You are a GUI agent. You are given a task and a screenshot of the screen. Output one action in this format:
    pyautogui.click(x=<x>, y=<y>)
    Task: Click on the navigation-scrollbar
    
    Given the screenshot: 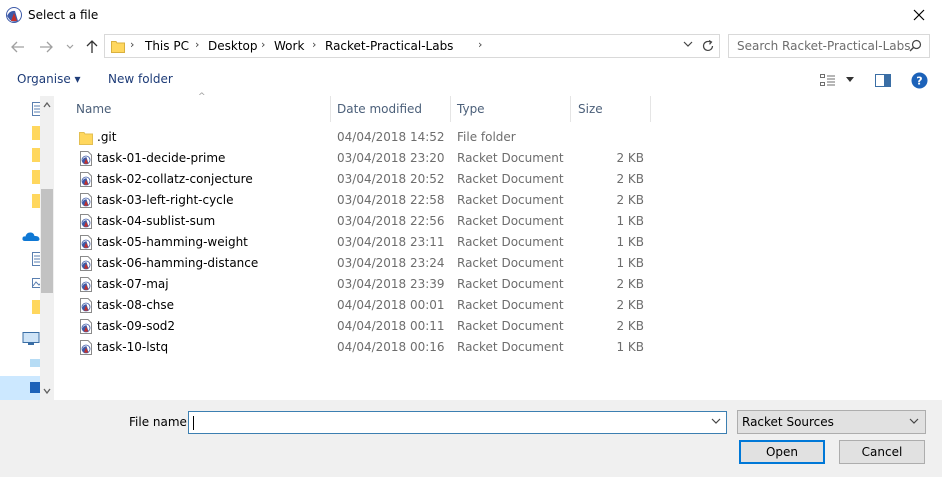 What is the action you would take?
    pyautogui.click(x=47, y=248)
    